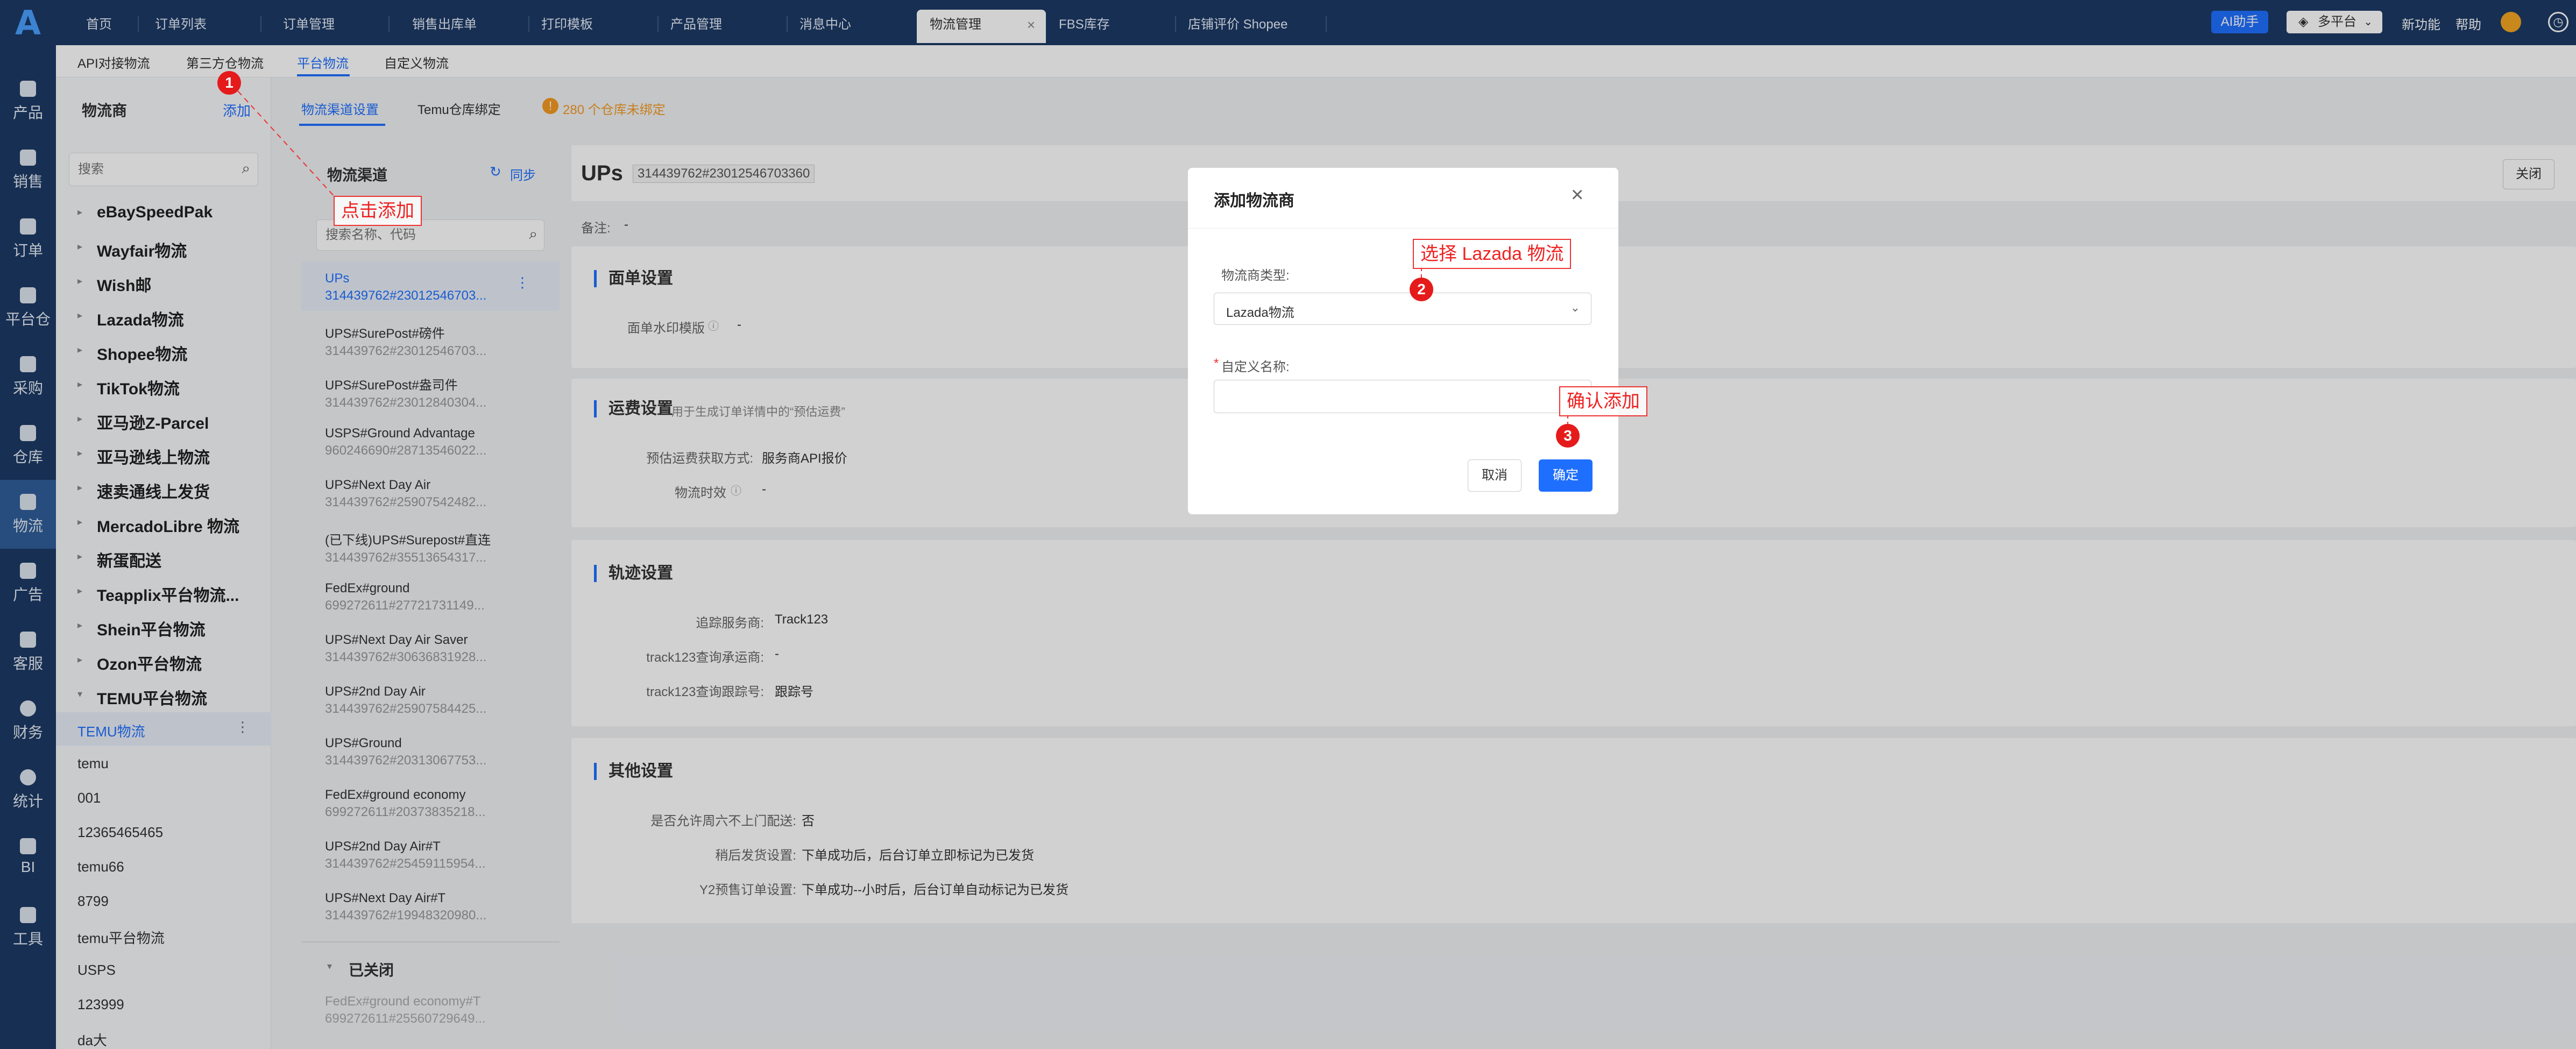 Image resolution: width=2576 pixels, height=1049 pixels. Describe the element at coordinates (1492, 254) in the screenshot. I see `annotation-select-lazada: 选择 Lazada 物流` at that location.